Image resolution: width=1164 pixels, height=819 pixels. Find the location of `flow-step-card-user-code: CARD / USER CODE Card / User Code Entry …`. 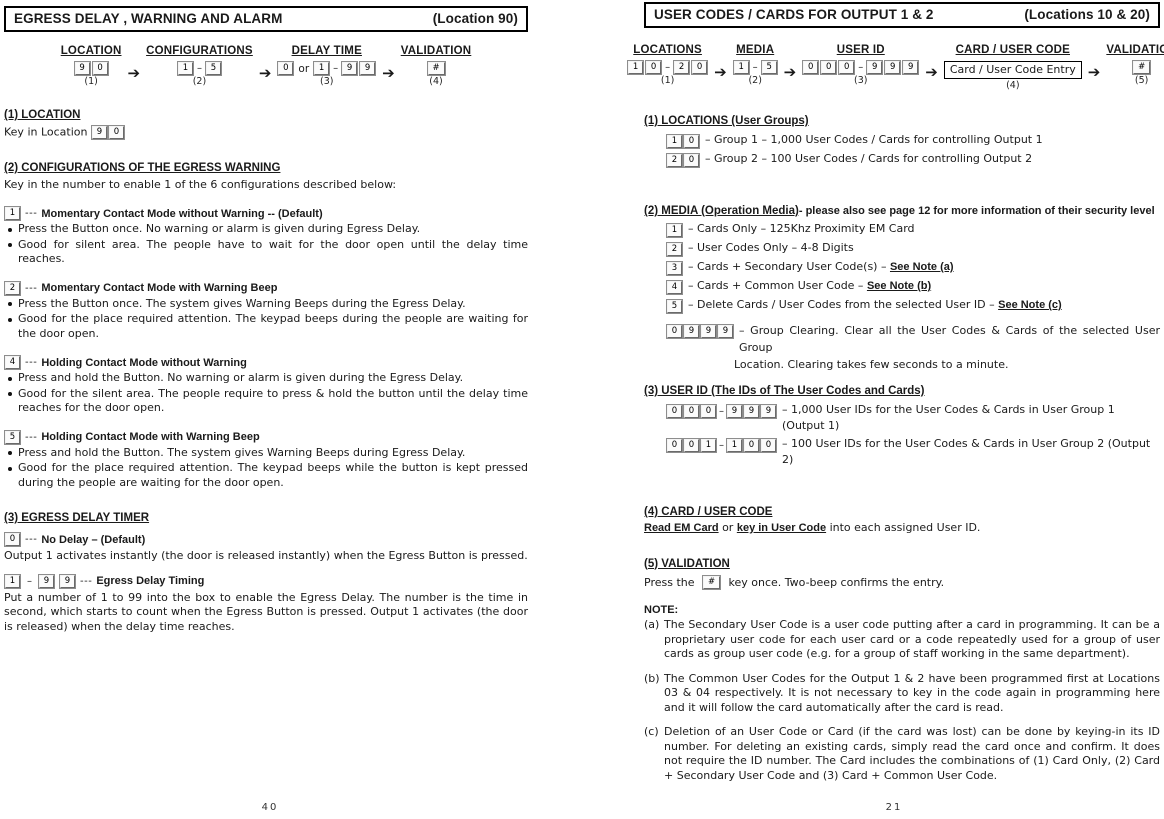

flow-step-card-user-code: CARD / USER CODE Card / User Code Entry … is located at coordinates (1012, 67).